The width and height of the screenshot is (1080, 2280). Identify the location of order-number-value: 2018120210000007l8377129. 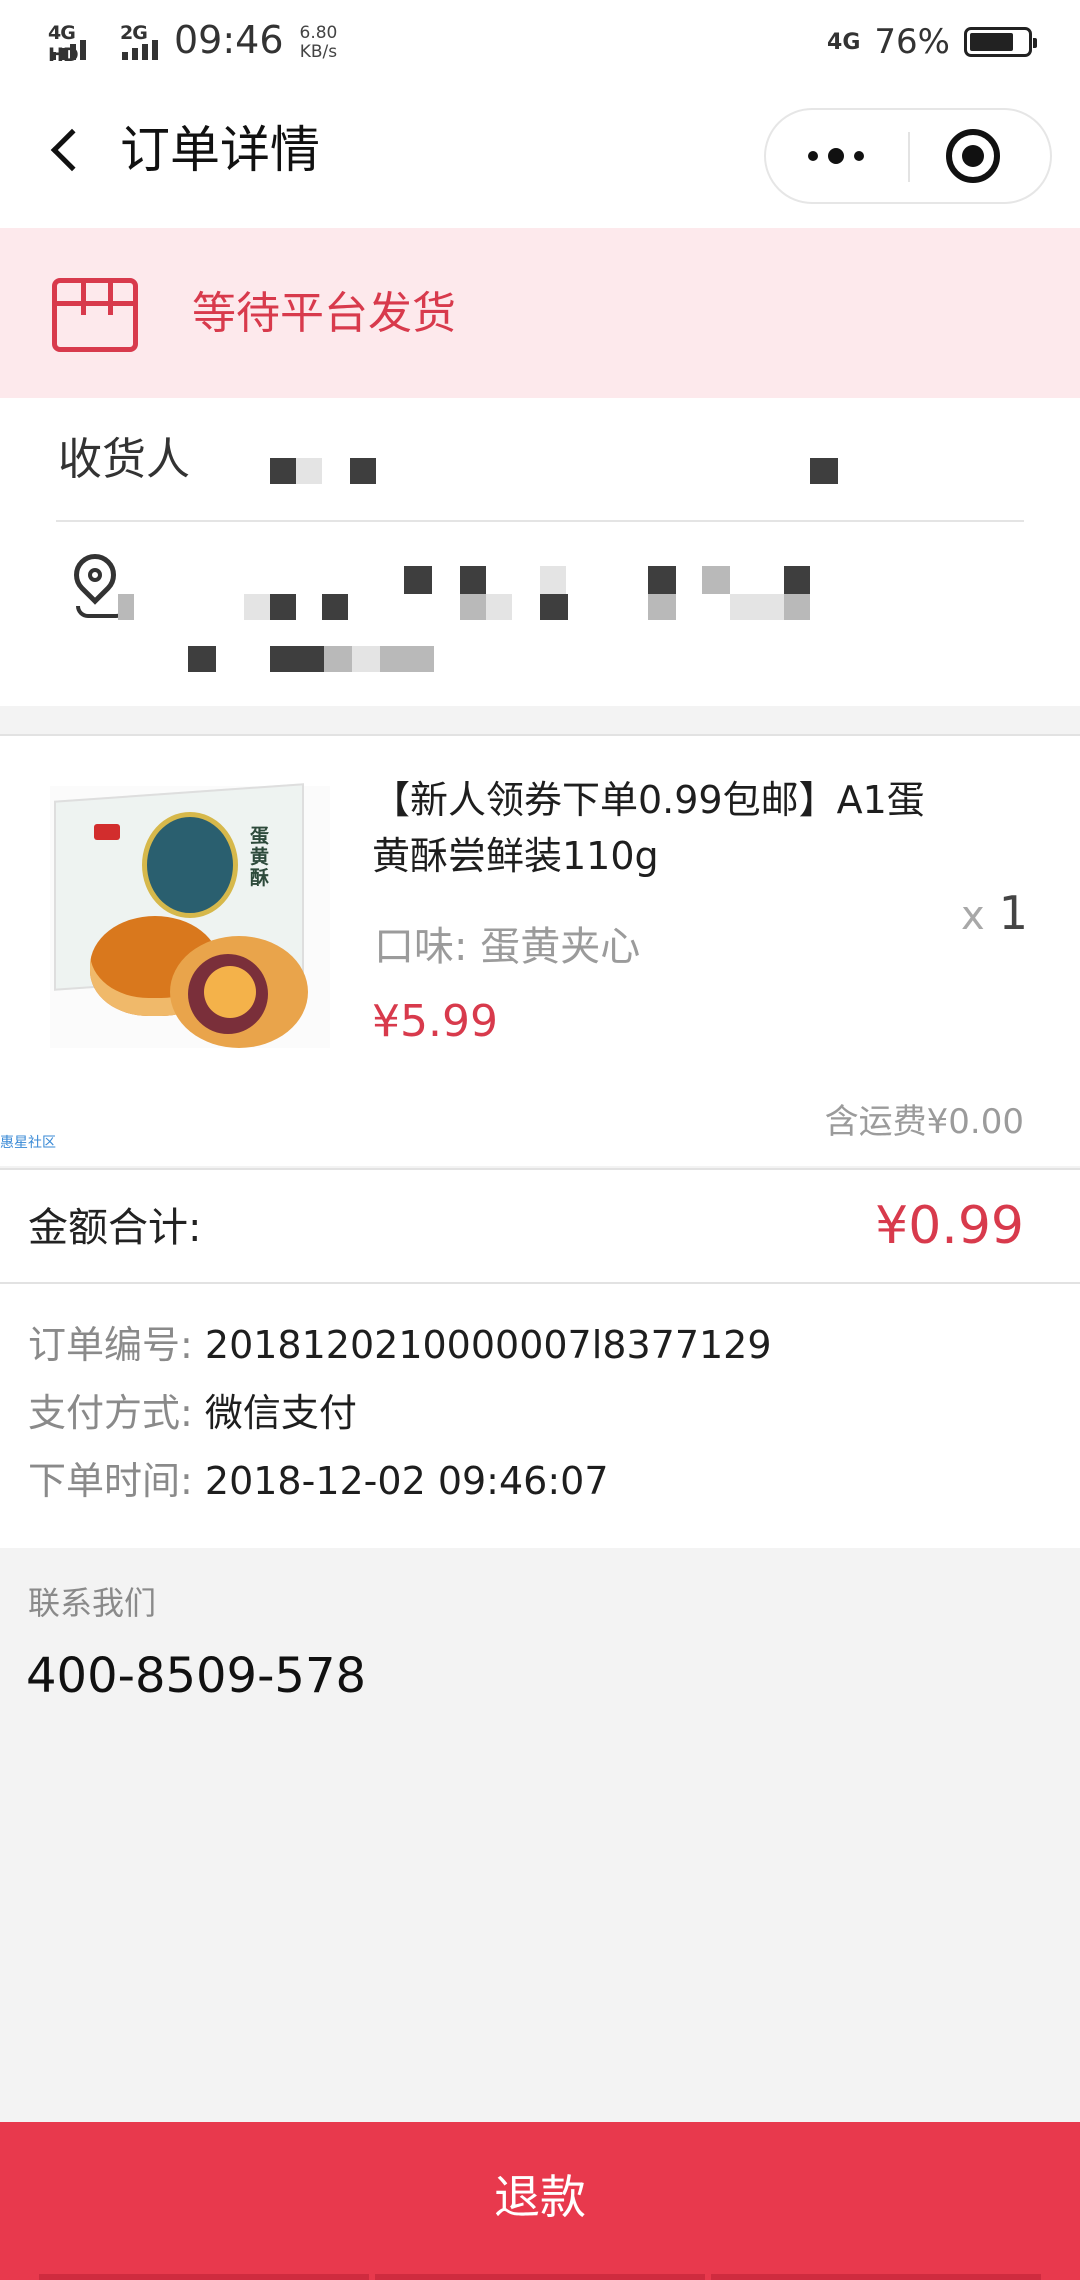
(488, 1345).